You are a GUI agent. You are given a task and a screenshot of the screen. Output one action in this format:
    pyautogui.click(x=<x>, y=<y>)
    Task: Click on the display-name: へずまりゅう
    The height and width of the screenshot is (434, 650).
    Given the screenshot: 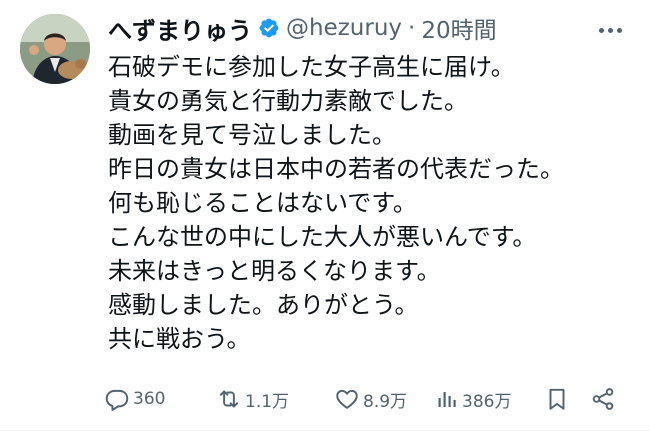 What is the action you would take?
    pyautogui.click(x=180, y=28)
    